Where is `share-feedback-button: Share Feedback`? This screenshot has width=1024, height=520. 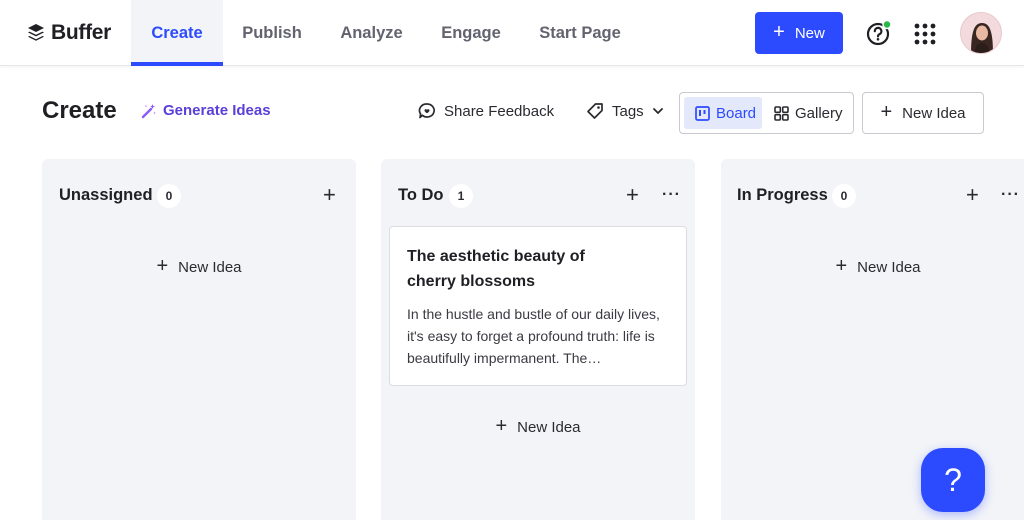 share-feedback-button: Share Feedback is located at coordinates (486, 111).